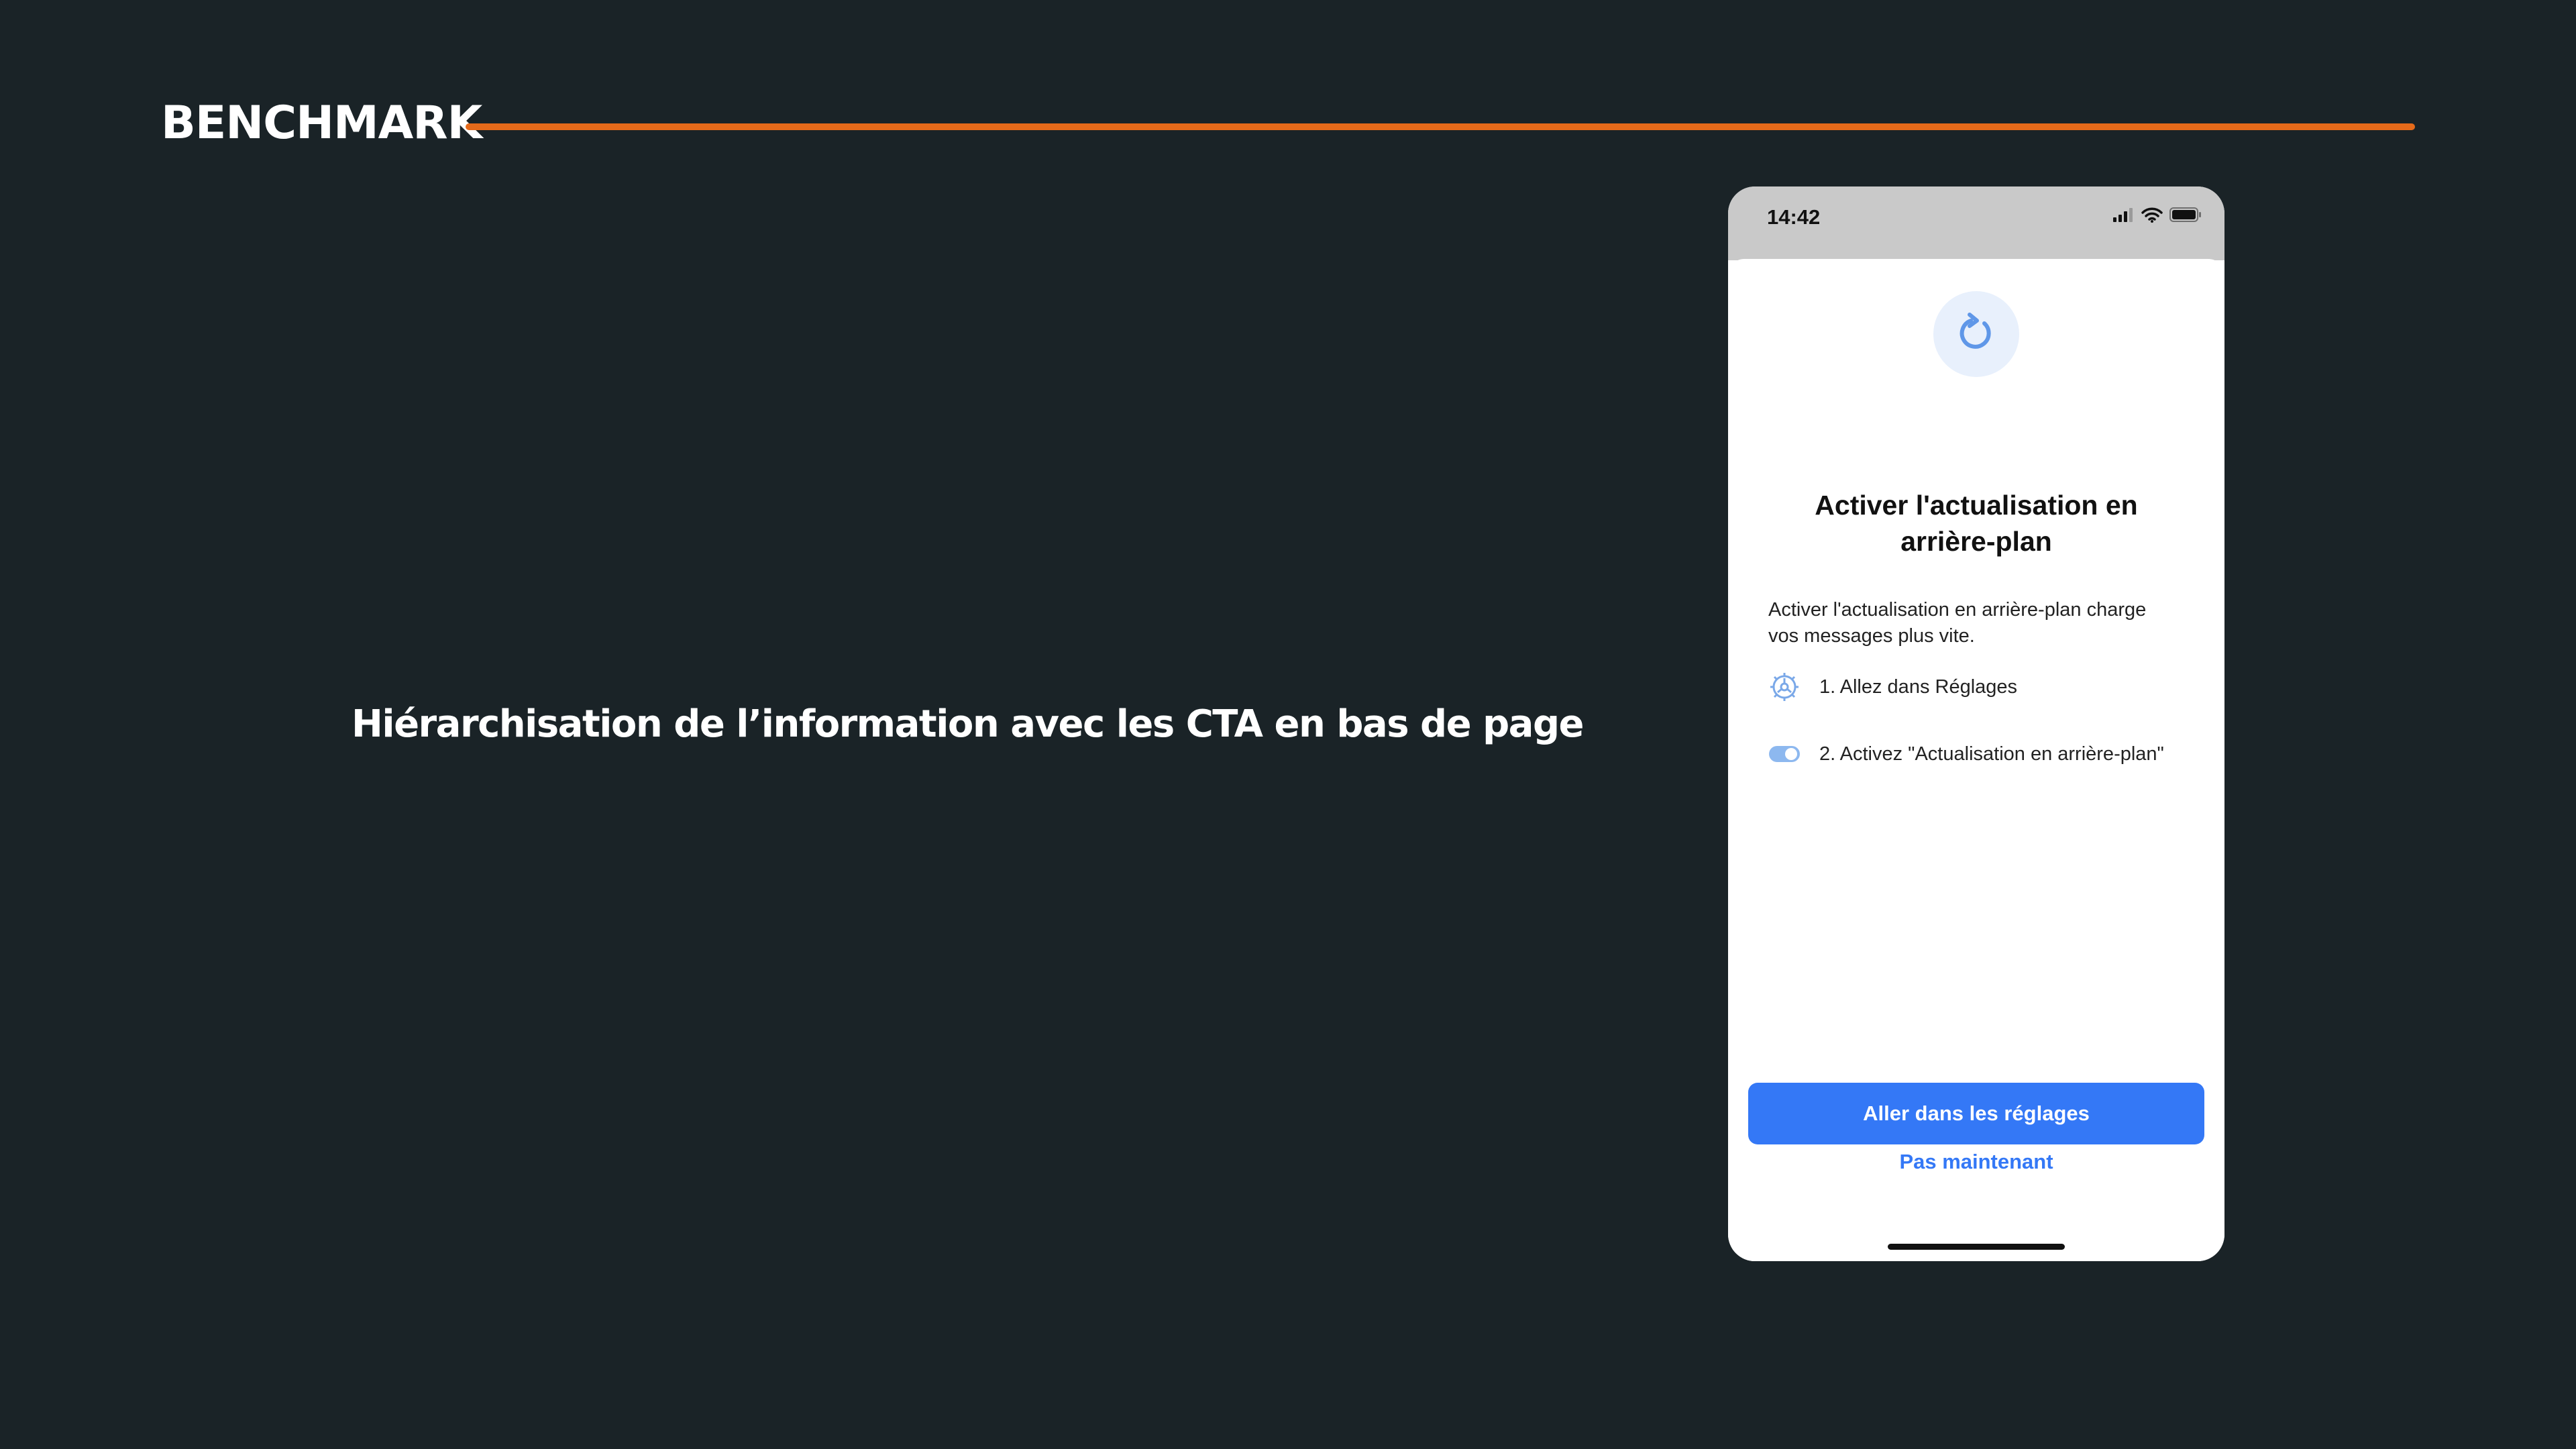 Image resolution: width=2576 pixels, height=1449 pixels. I want to click on modal-title: Activer l'actualisation en arrière-plan, so click(1976, 523).